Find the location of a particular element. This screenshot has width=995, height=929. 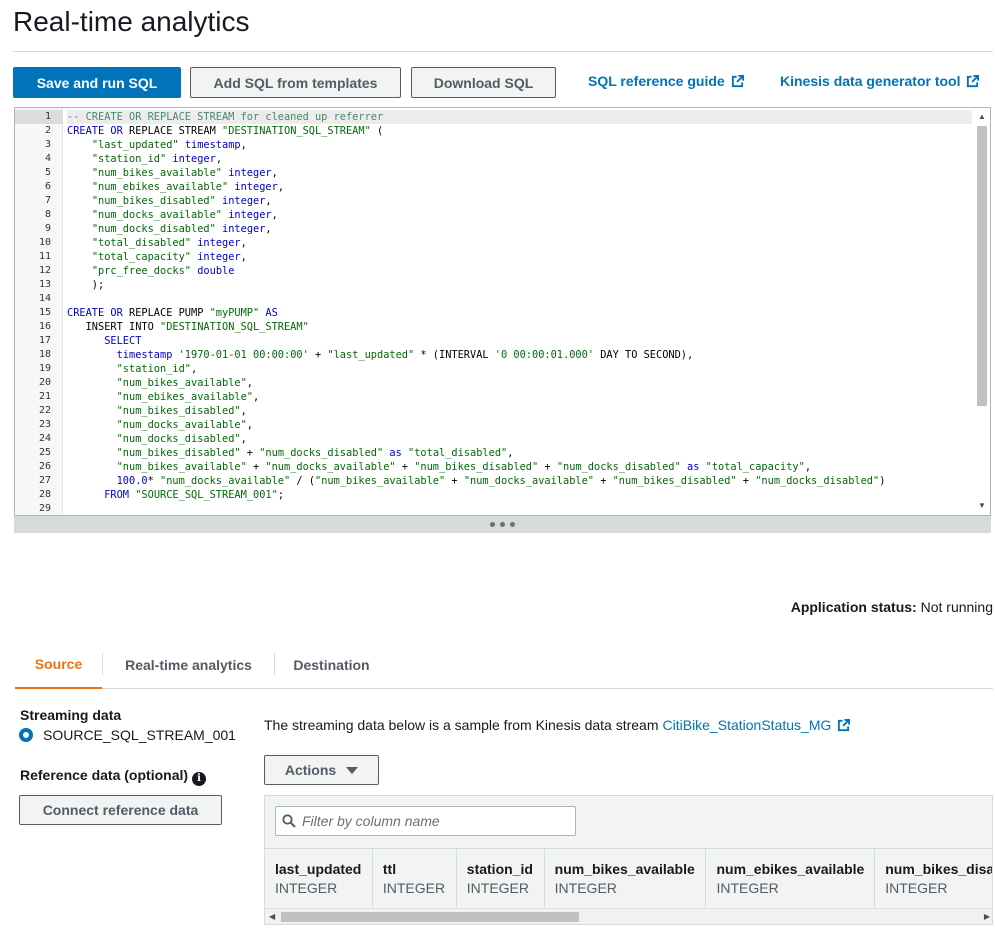

kinesis-data-generator-label: Kinesis data generator tool is located at coordinates (870, 81).